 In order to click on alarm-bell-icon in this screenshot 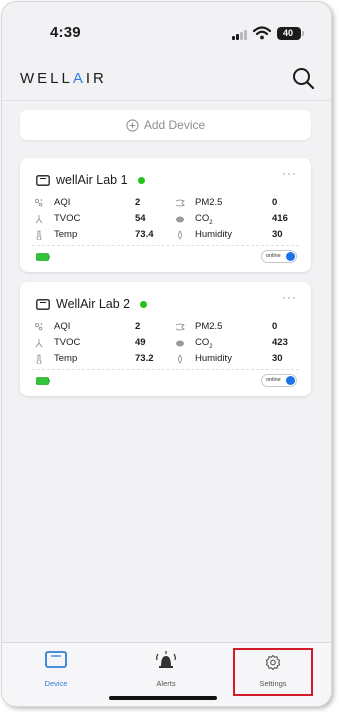, I will do `click(166, 659)`.